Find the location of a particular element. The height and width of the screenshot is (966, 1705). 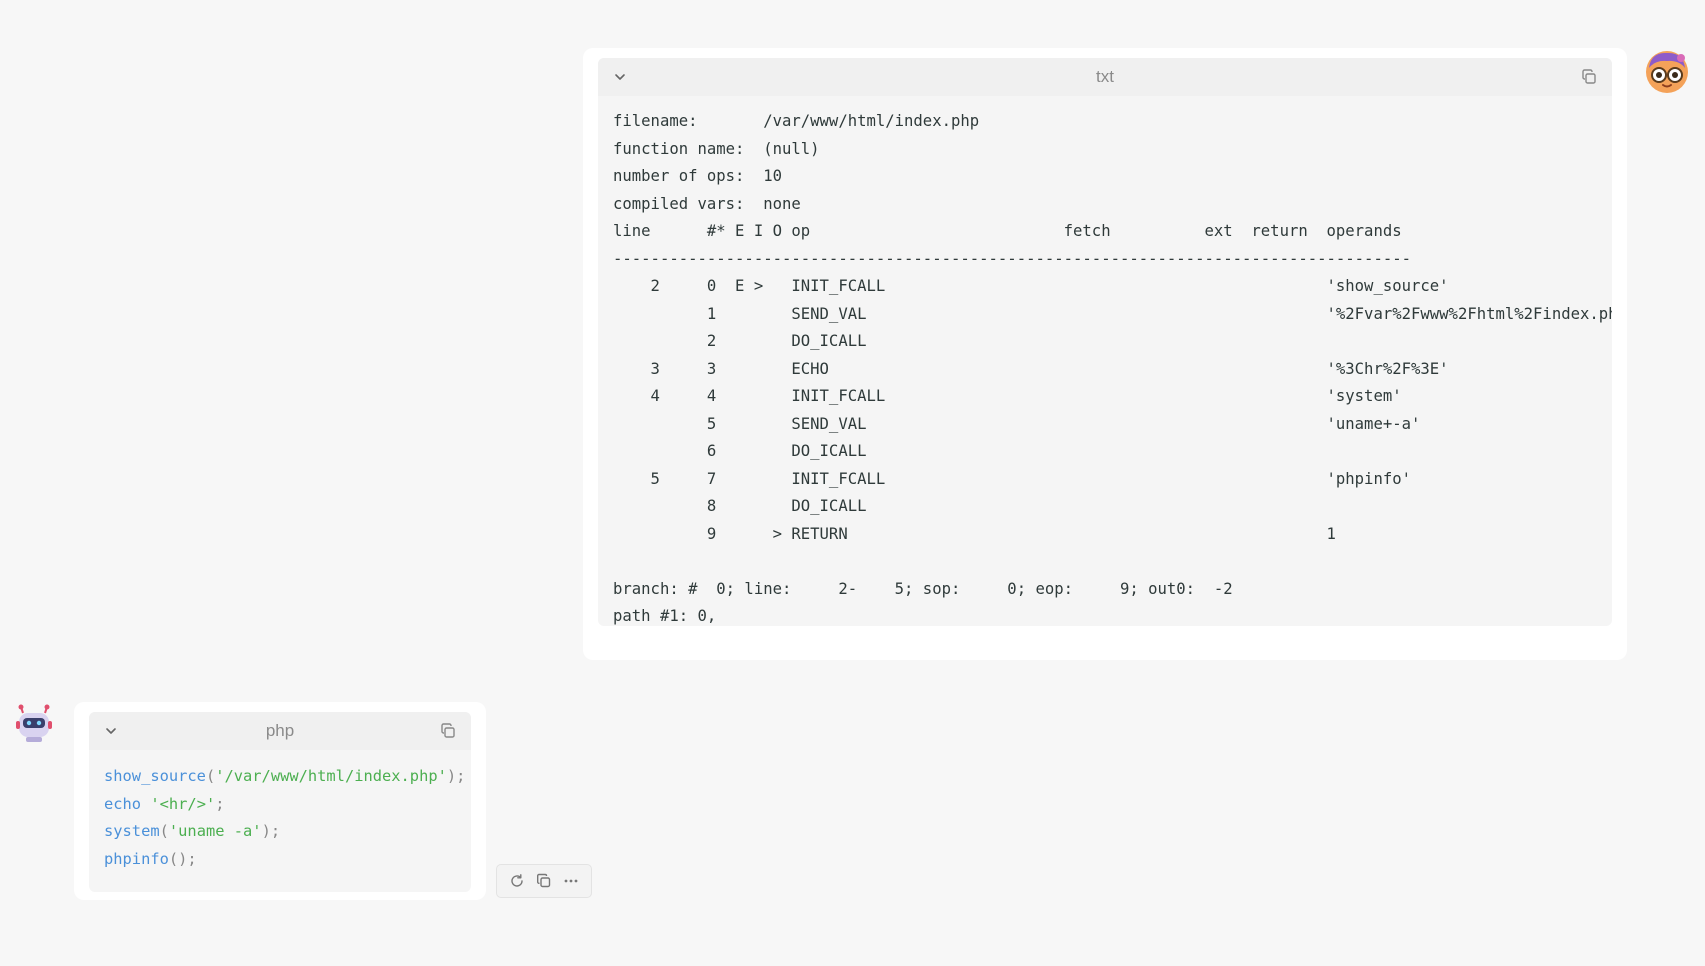

more-icon is located at coordinates (571, 881).